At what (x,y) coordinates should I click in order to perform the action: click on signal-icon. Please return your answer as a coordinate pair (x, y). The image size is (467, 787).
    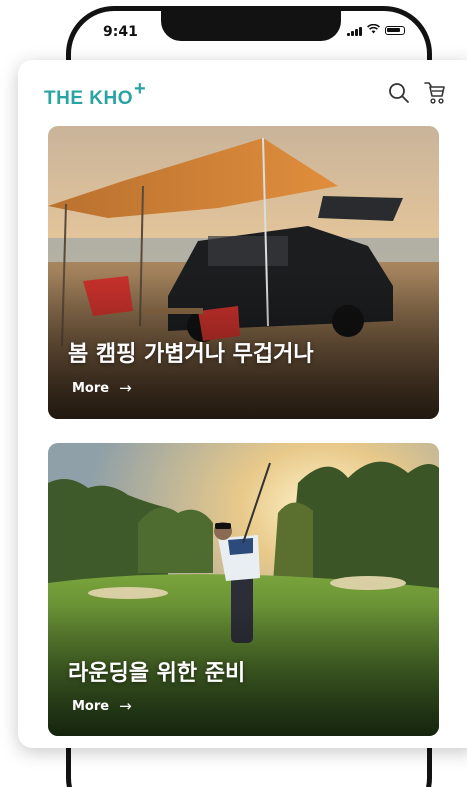
    Looking at the image, I should click on (354, 31).